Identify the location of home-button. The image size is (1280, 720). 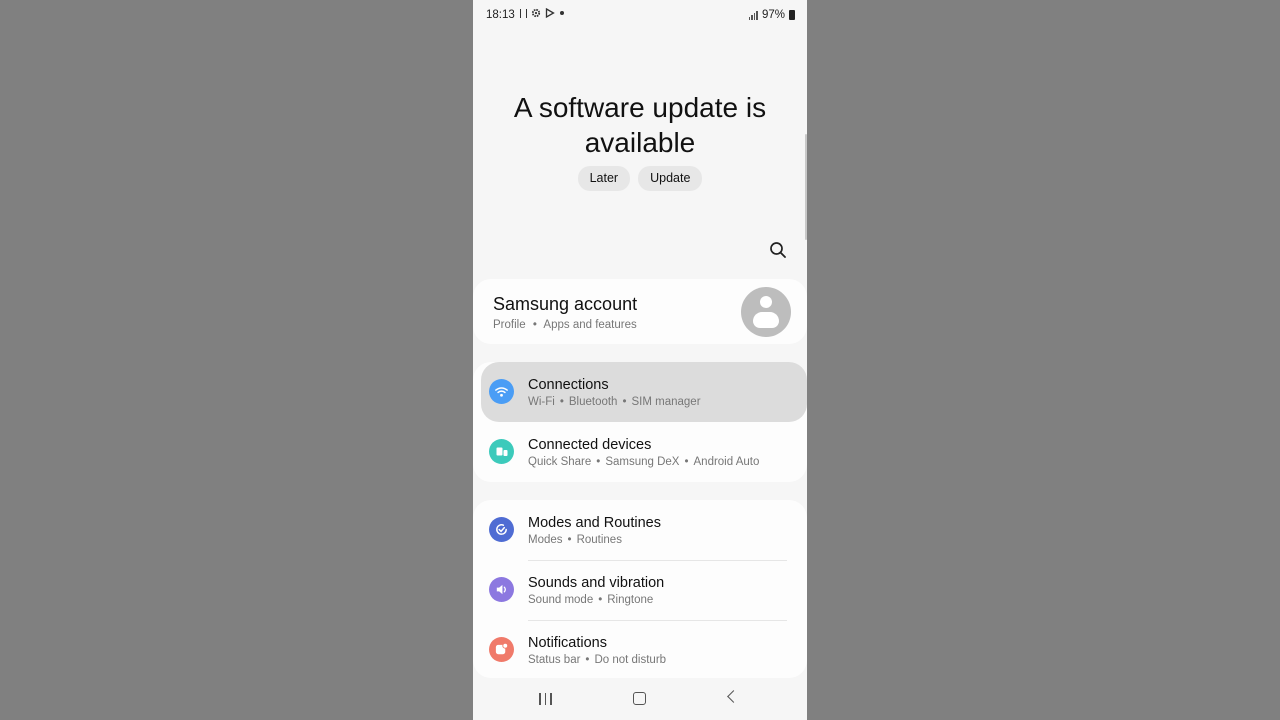
(639, 698).